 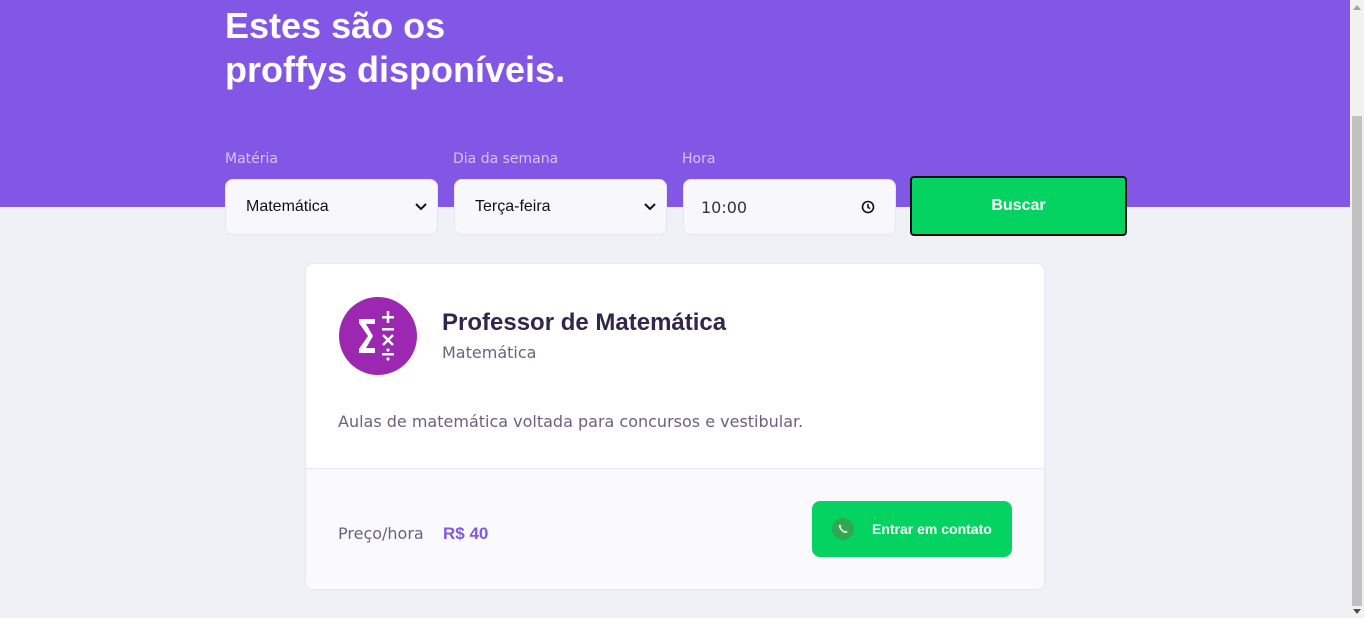 What do you see at coordinates (513, 206) in the screenshot?
I see `weekday-select-value: Terça-feira` at bounding box center [513, 206].